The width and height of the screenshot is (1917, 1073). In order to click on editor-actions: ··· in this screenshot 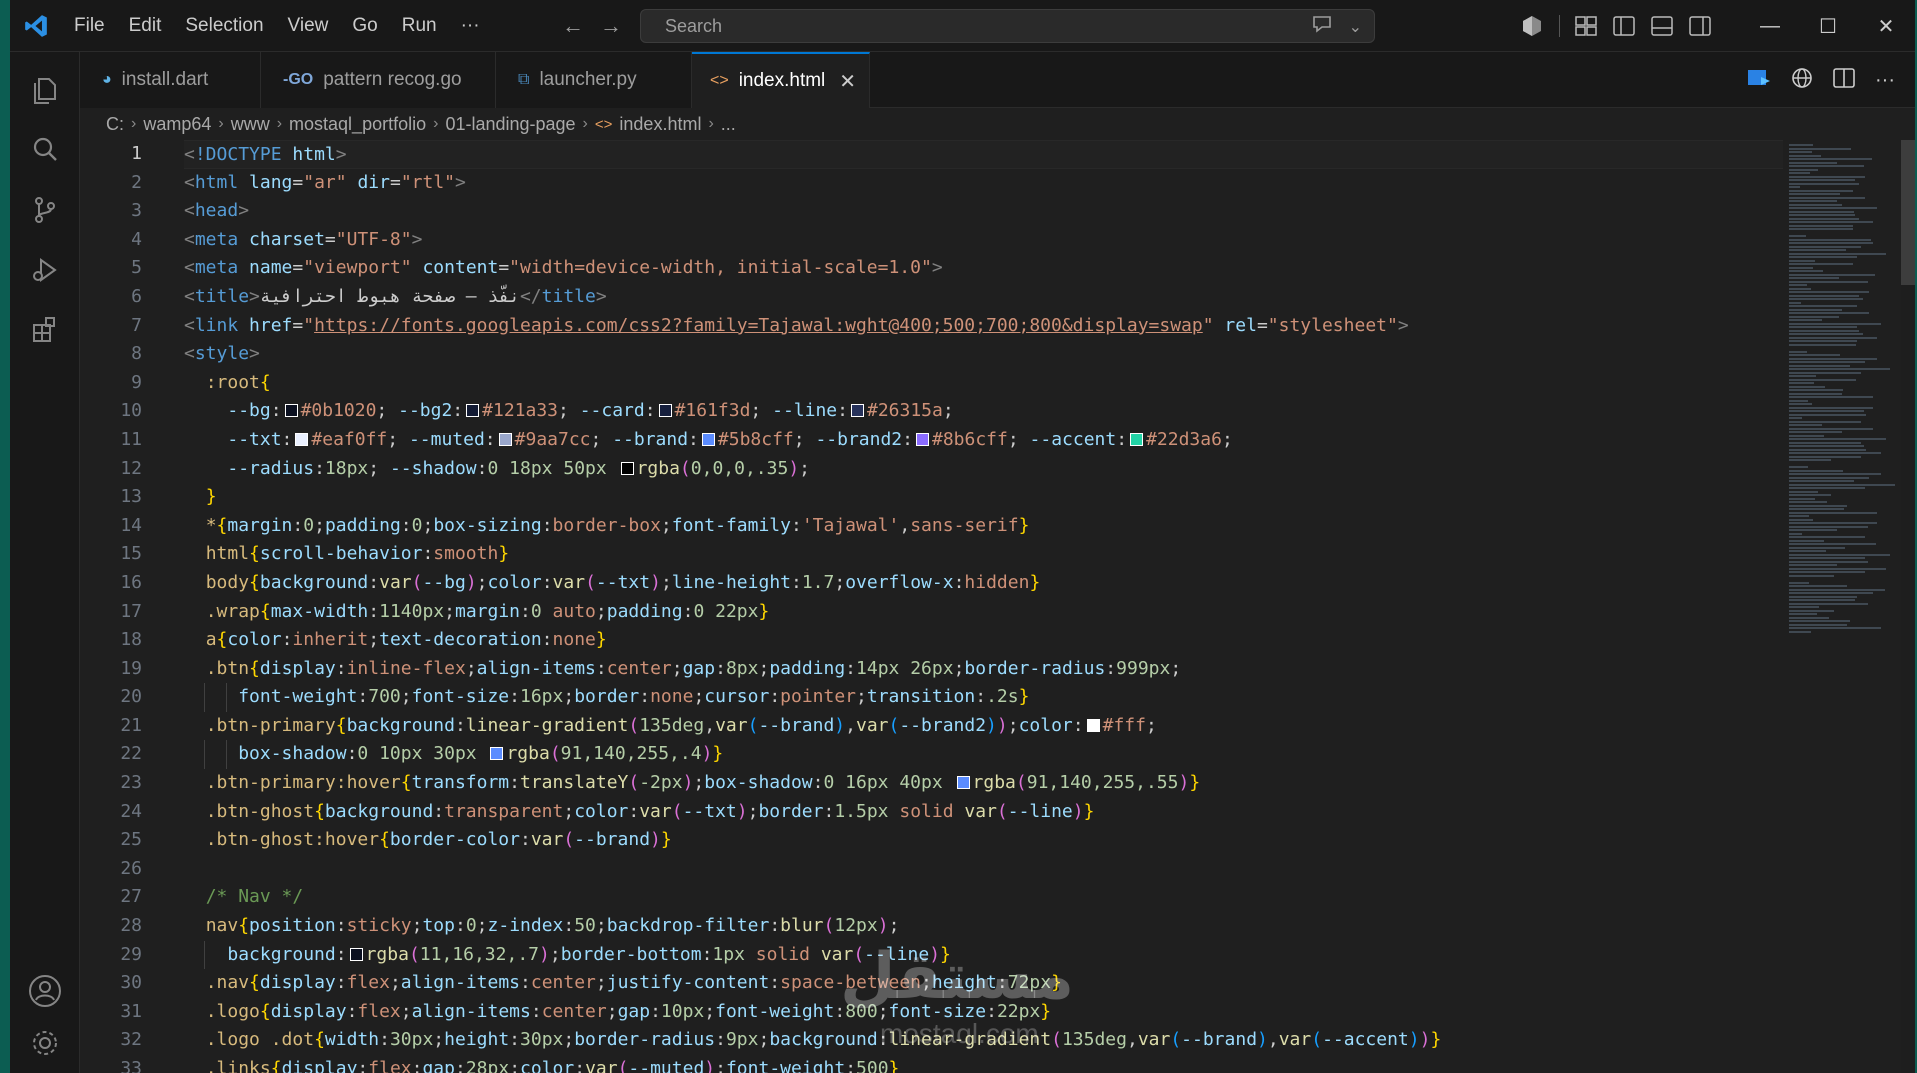, I will do `click(1821, 80)`.